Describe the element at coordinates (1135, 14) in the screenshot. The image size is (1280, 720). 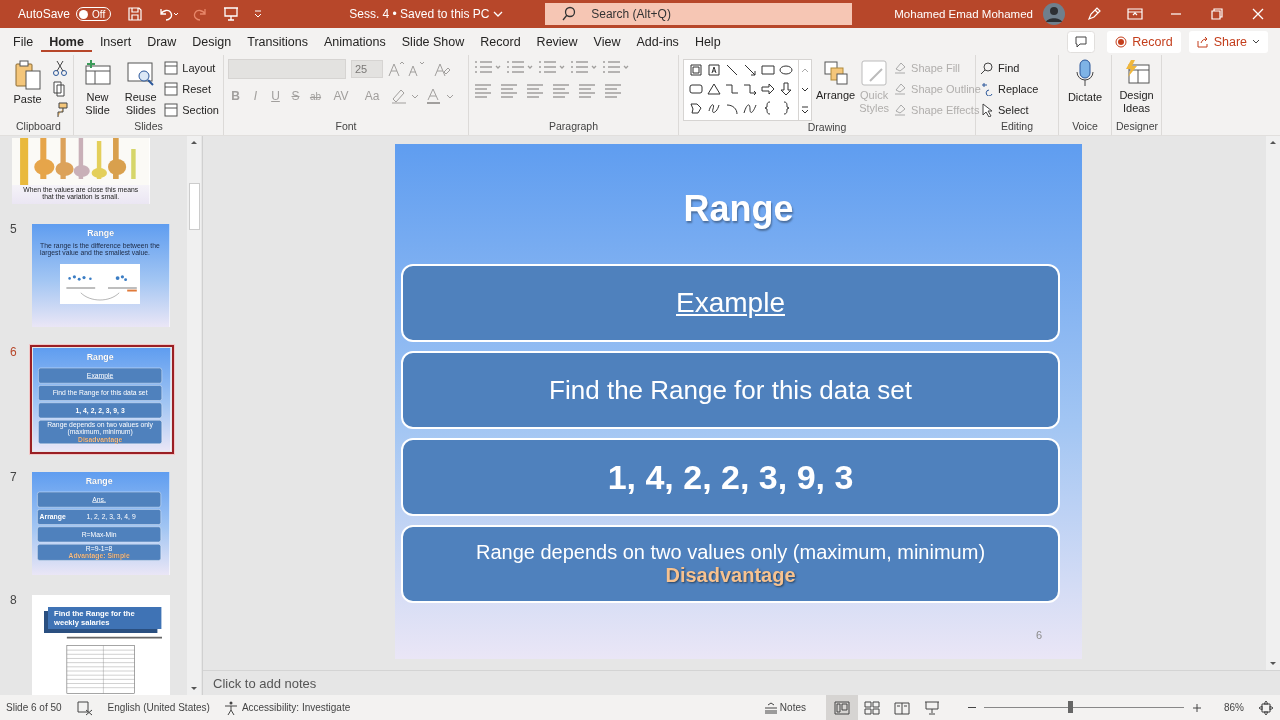
I see `ribbon-display-icon` at that location.